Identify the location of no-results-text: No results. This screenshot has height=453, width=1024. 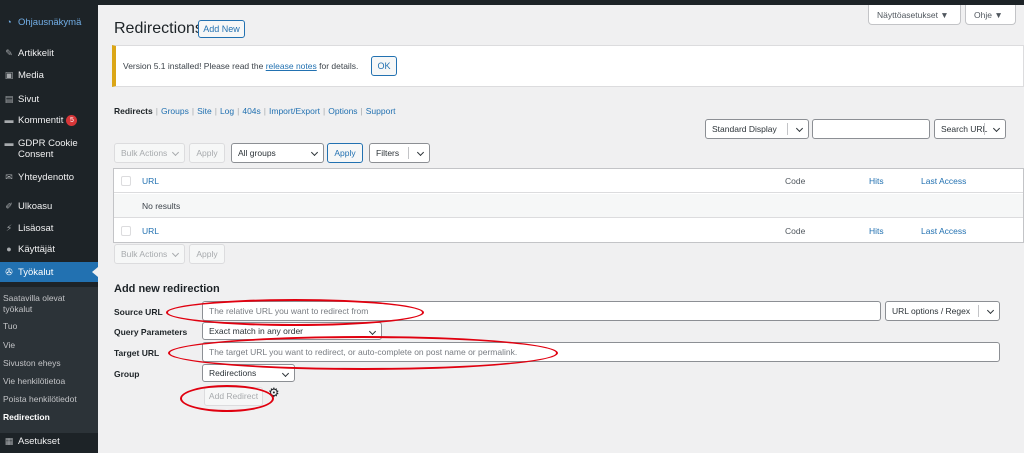
(161, 206).